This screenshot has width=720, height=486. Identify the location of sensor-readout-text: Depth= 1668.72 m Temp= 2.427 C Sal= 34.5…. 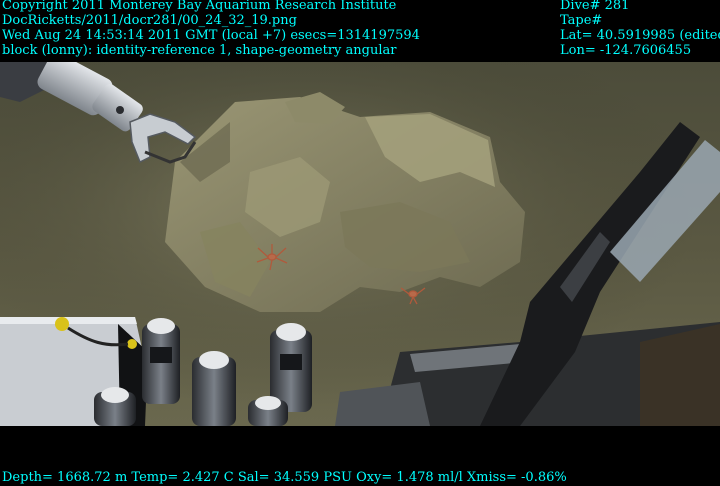
(284, 477).